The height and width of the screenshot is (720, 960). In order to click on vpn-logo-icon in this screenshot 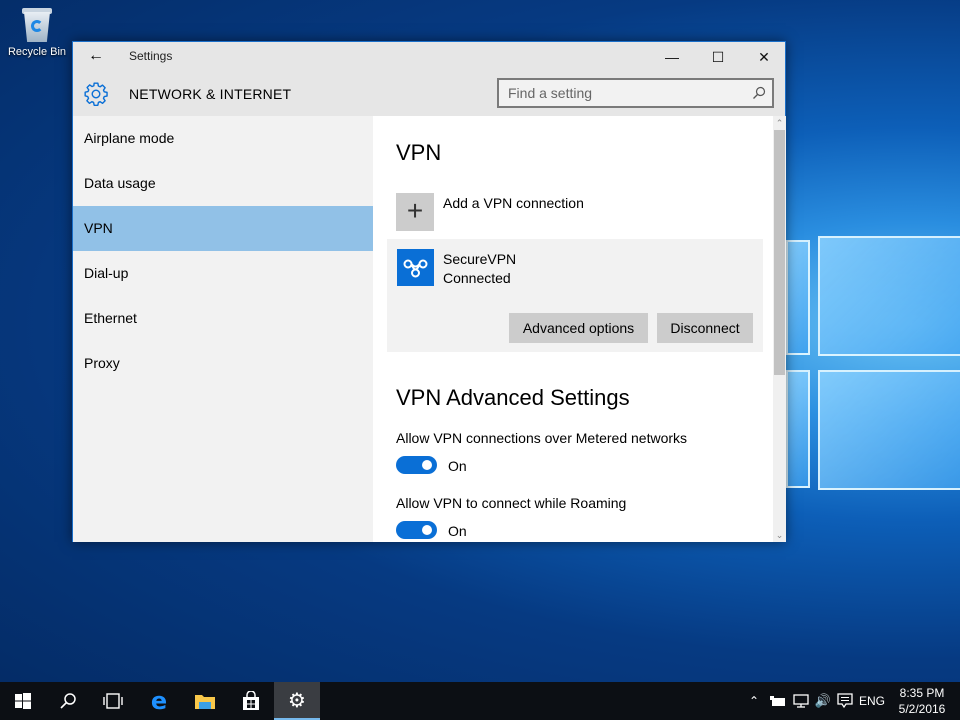, I will do `click(415, 267)`.